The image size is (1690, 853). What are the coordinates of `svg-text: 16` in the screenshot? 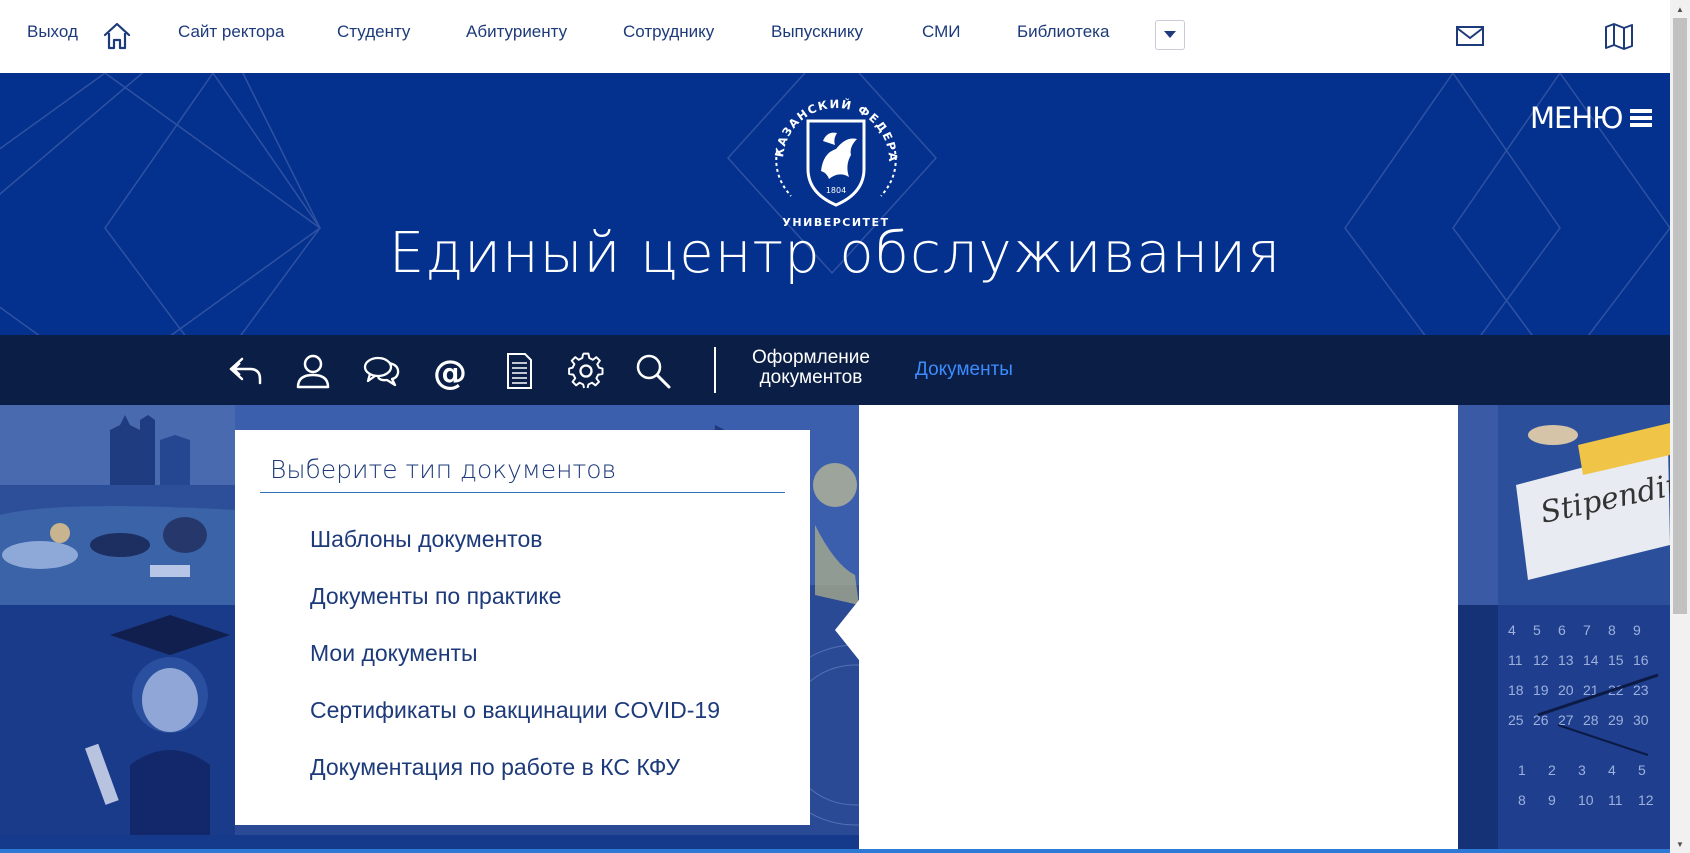 It's located at (1641, 660).